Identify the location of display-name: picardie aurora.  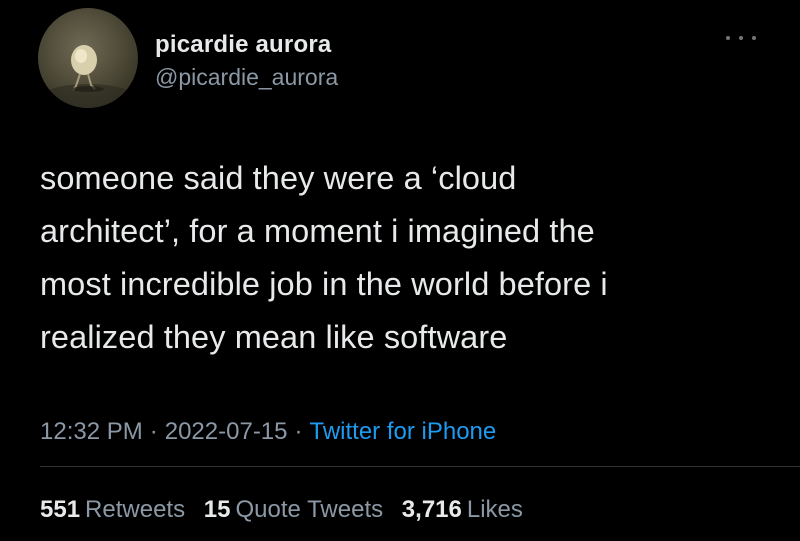
(246, 45).